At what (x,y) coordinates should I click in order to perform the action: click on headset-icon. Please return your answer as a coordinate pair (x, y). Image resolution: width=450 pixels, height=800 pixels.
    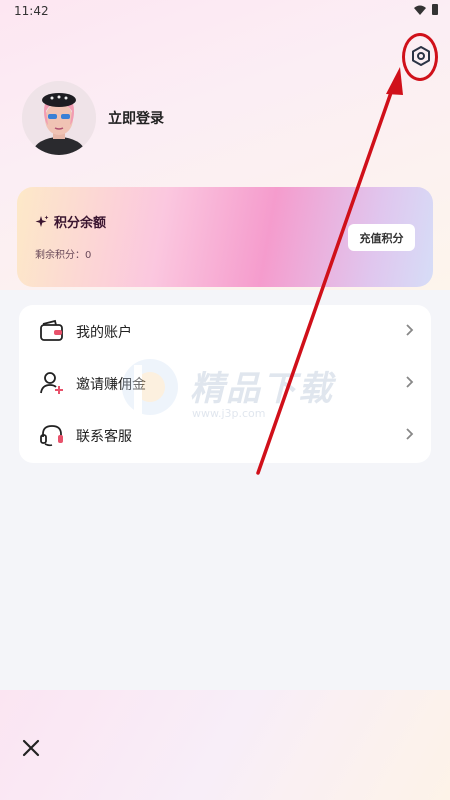
    Looking at the image, I should click on (51, 436).